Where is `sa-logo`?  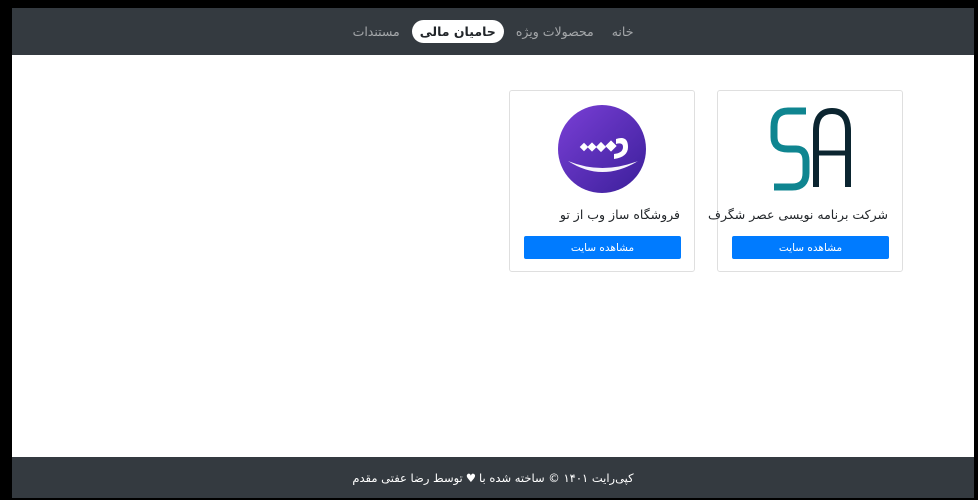
sa-logo is located at coordinates (810, 149).